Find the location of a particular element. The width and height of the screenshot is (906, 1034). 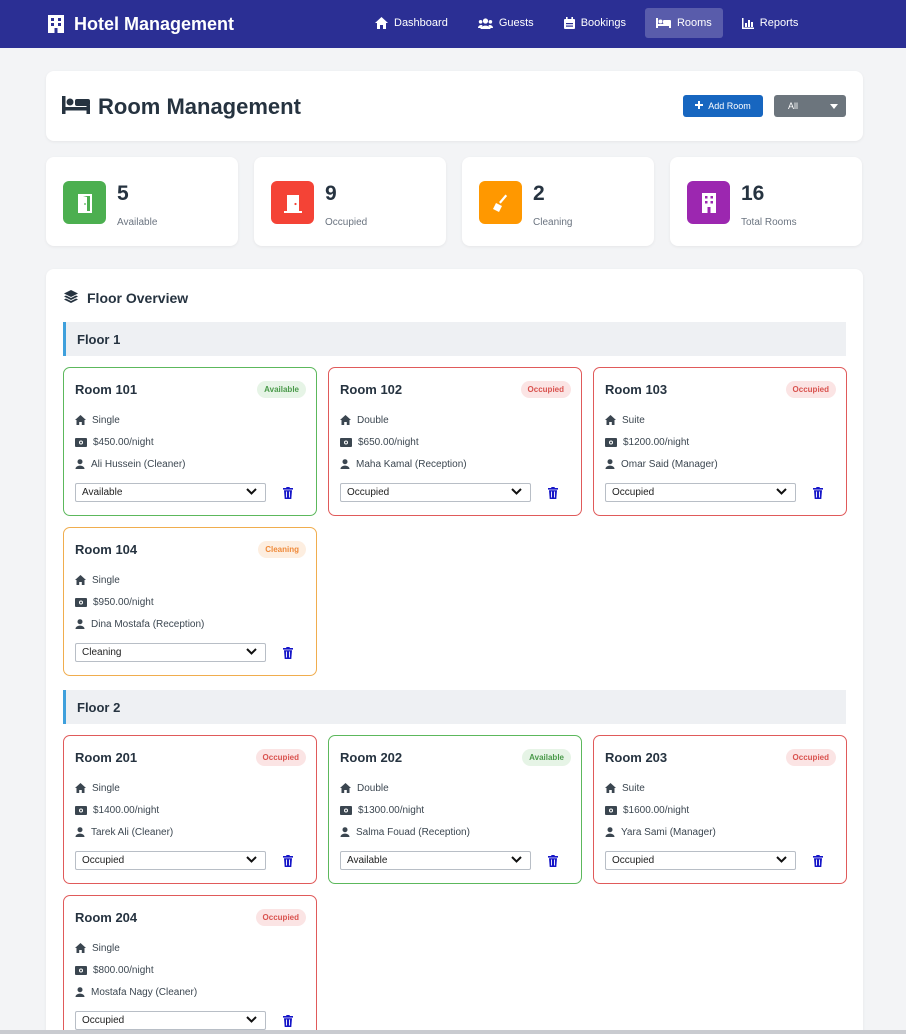

main-nav: Dashboard Guests Bookings Rooms Reports is located at coordinates (590, 23).